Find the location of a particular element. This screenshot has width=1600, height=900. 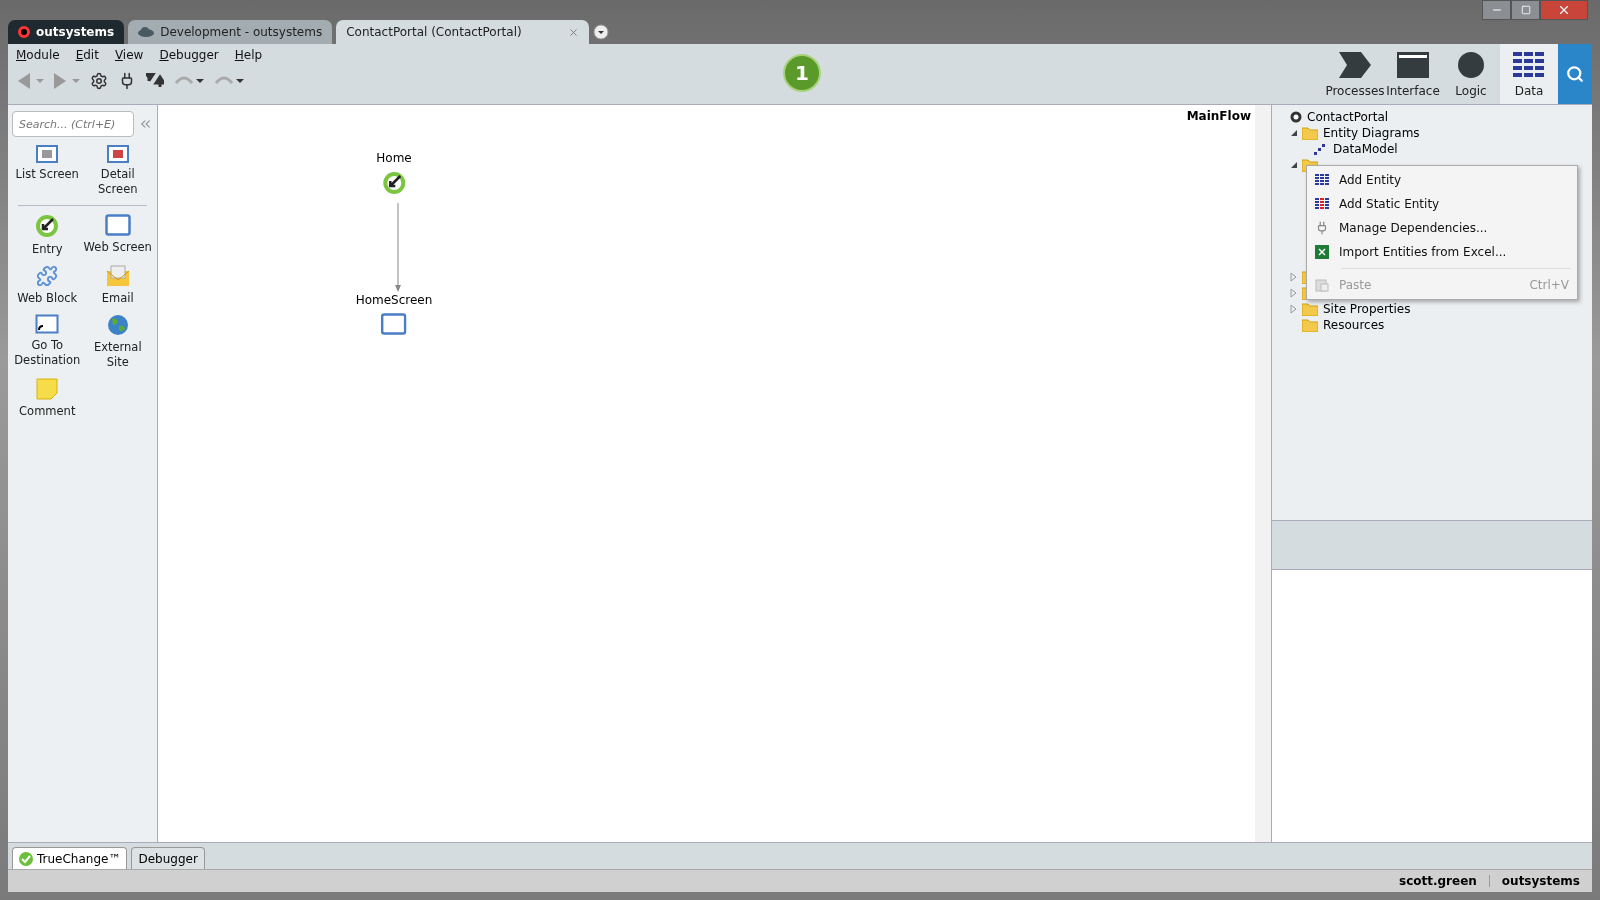

tree-item: Entity Diagrams is located at coordinates (1371, 133).